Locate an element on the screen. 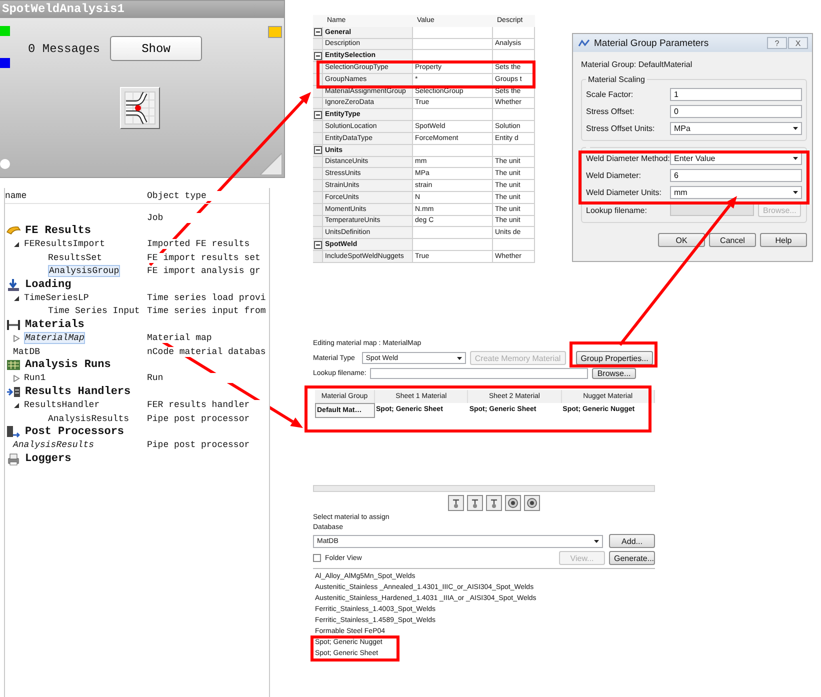  field-label: Weld Diameter Units: is located at coordinates (624, 192).